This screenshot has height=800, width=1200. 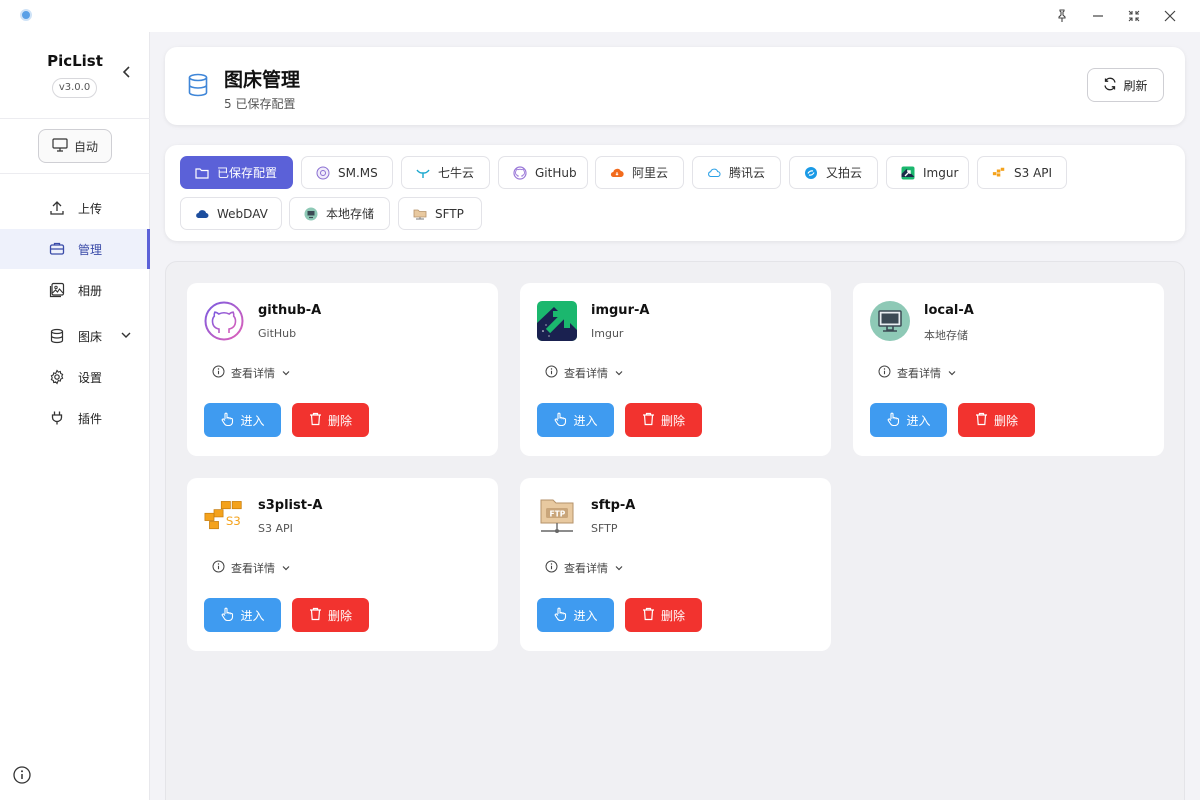 What do you see at coordinates (456, 173) in the screenshot?
I see `tab-label: 七牛云` at bounding box center [456, 173].